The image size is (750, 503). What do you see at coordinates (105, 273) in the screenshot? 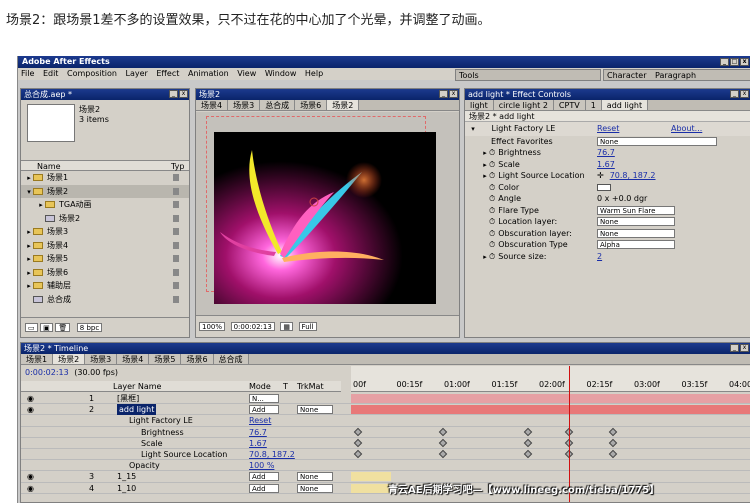
I see `project-item: ▸ 场景6` at bounding box center [105, 273].